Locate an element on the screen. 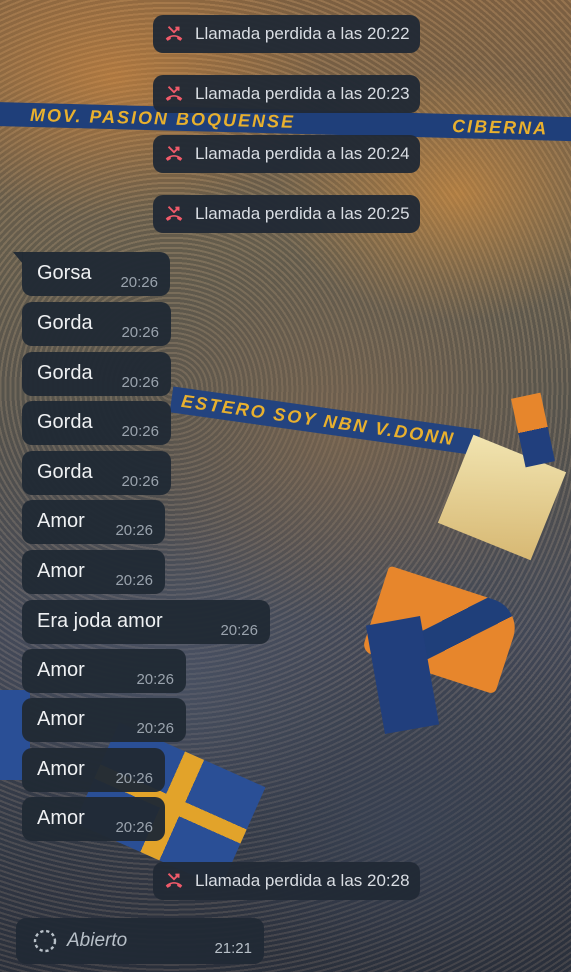 Image resolution: width=571 pixels, height=972 pixels. missed-call-notice: Llamada perdida a las 20:25 is located at coordinates (286, 214).